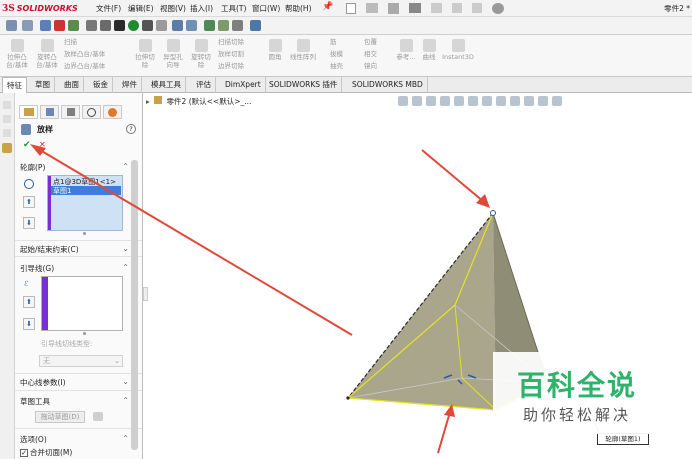 This screenshot has width=692, height=459. Describe the element at coordinates (422, 311) in the screenshot. I see `pyramid-left-face` at that location.